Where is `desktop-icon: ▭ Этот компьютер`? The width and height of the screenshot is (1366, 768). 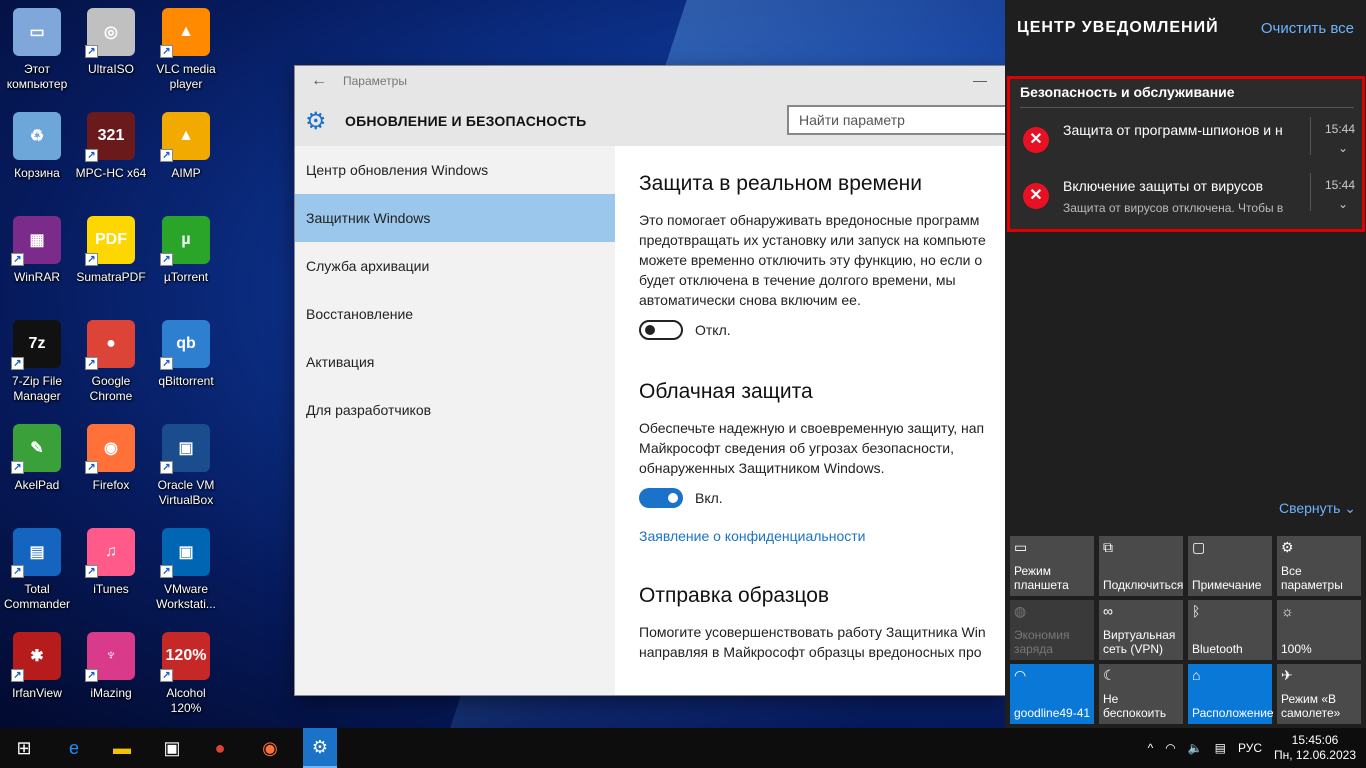
desktop-icon: ▭ Этот компьютер is located at coordinates (37, 56).